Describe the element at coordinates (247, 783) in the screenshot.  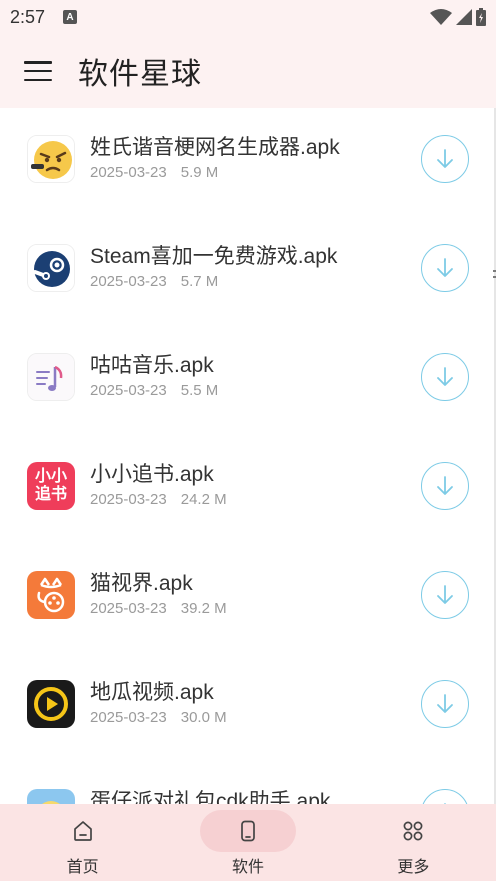
I see `list-item: 蛋仔派对礼包cdk助手.apk` at that location.